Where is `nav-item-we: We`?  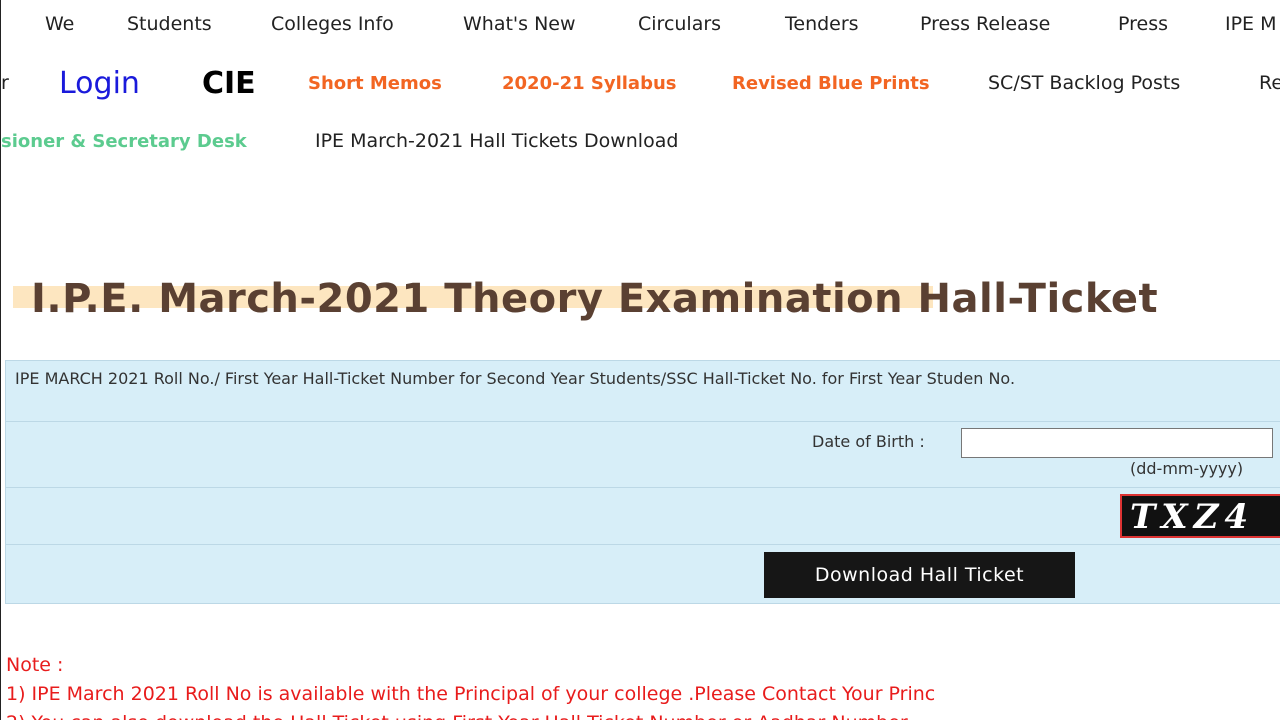 nav-item-we: We is located at coordinates (59, 24).